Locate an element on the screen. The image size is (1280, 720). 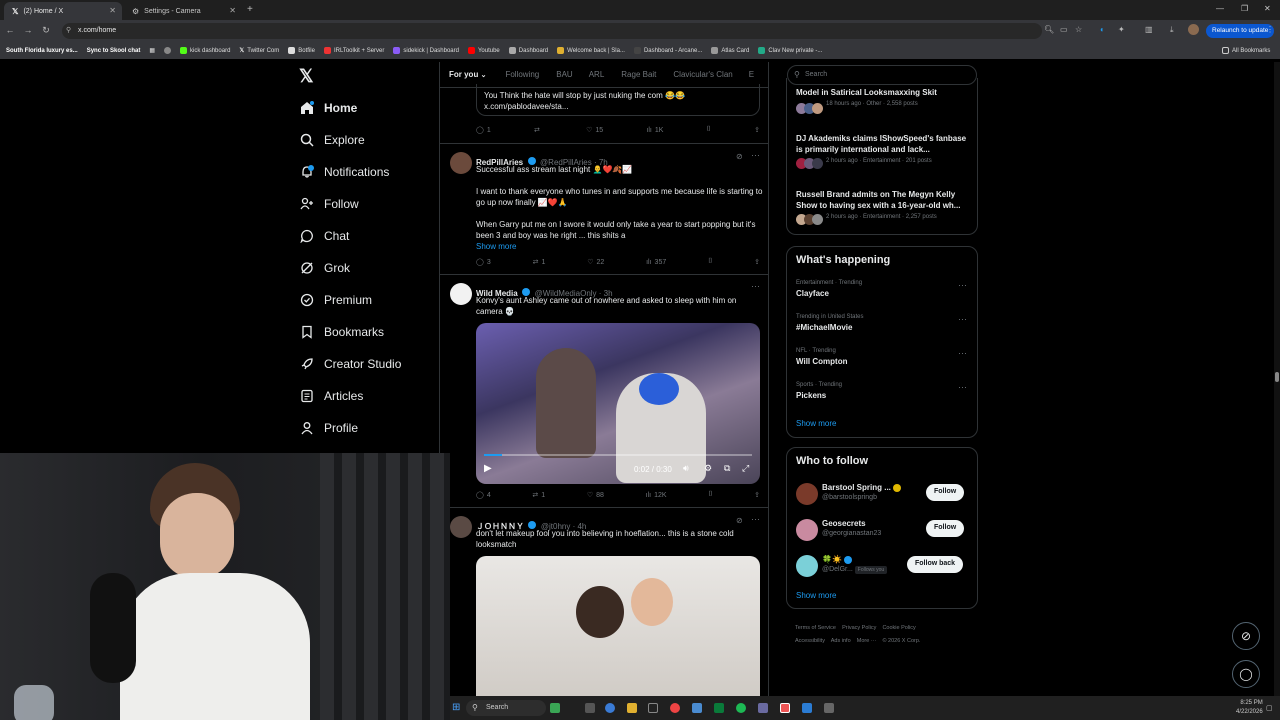
video-player: ▶ 0:02 / 0:30 🔊︎ ⚙ ⧉ ⤢ is located at coordinates (618, 403).